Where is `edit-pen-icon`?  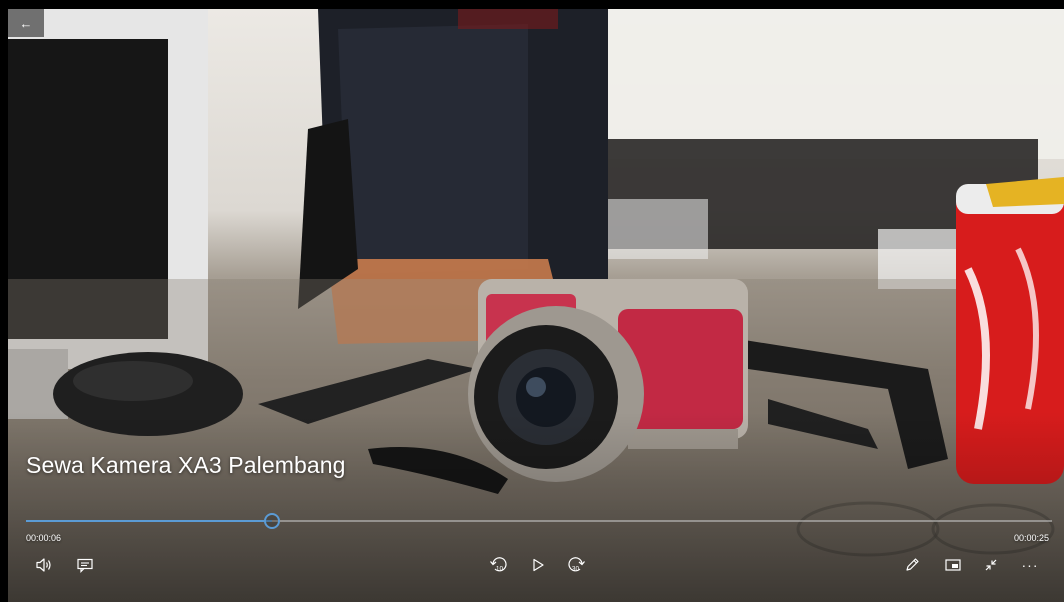 edit-pen-icon is located at coordinates (912, 564).